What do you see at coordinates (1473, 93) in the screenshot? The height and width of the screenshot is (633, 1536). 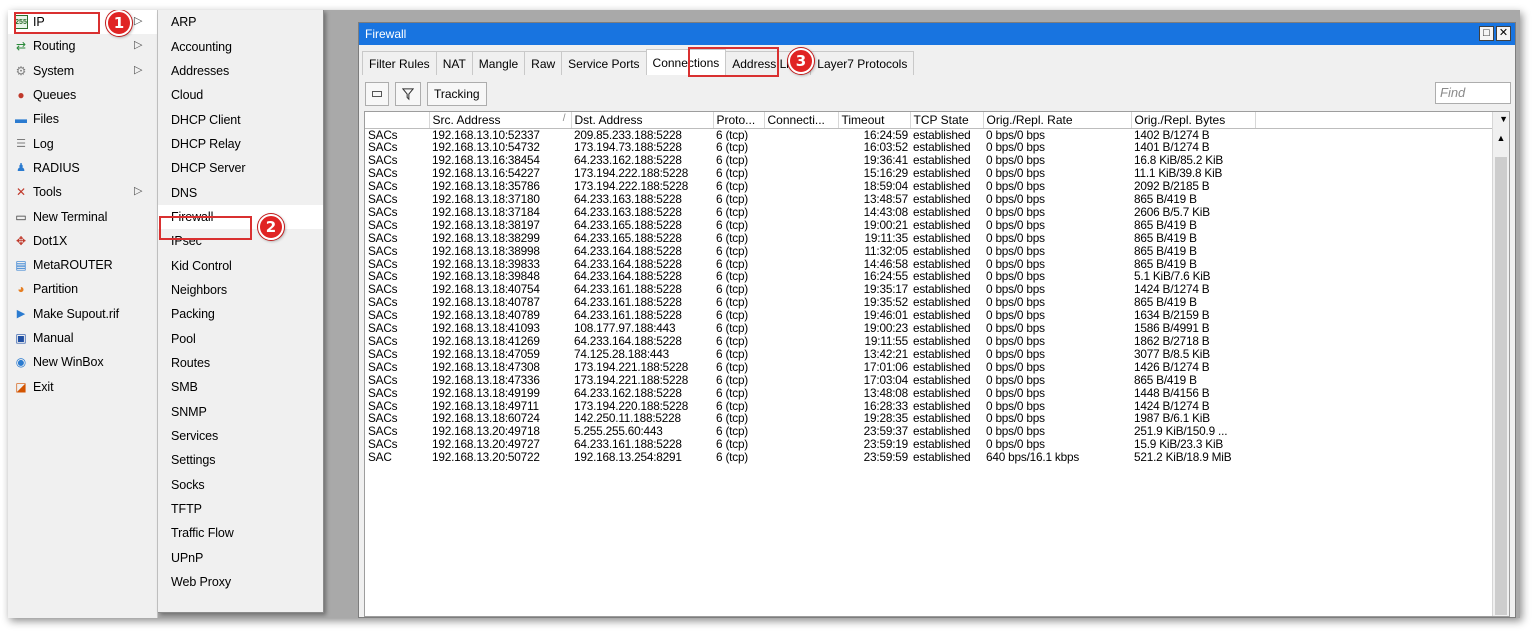 I see `find-input: Find` at bounding box center [1473, 93].